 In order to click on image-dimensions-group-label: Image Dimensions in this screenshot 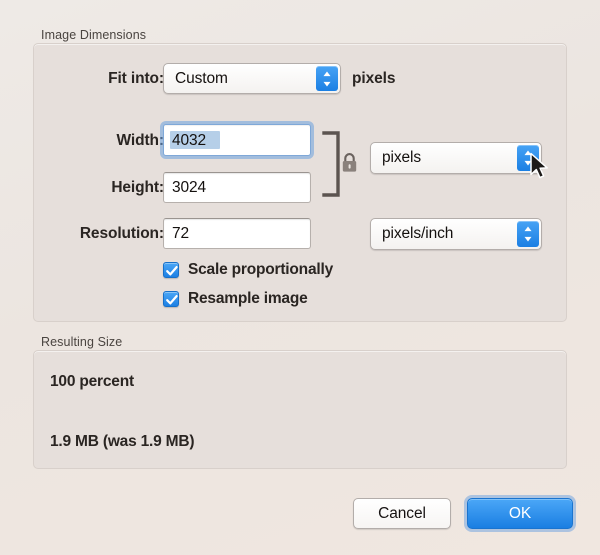, I will do `click(94, 35)`.